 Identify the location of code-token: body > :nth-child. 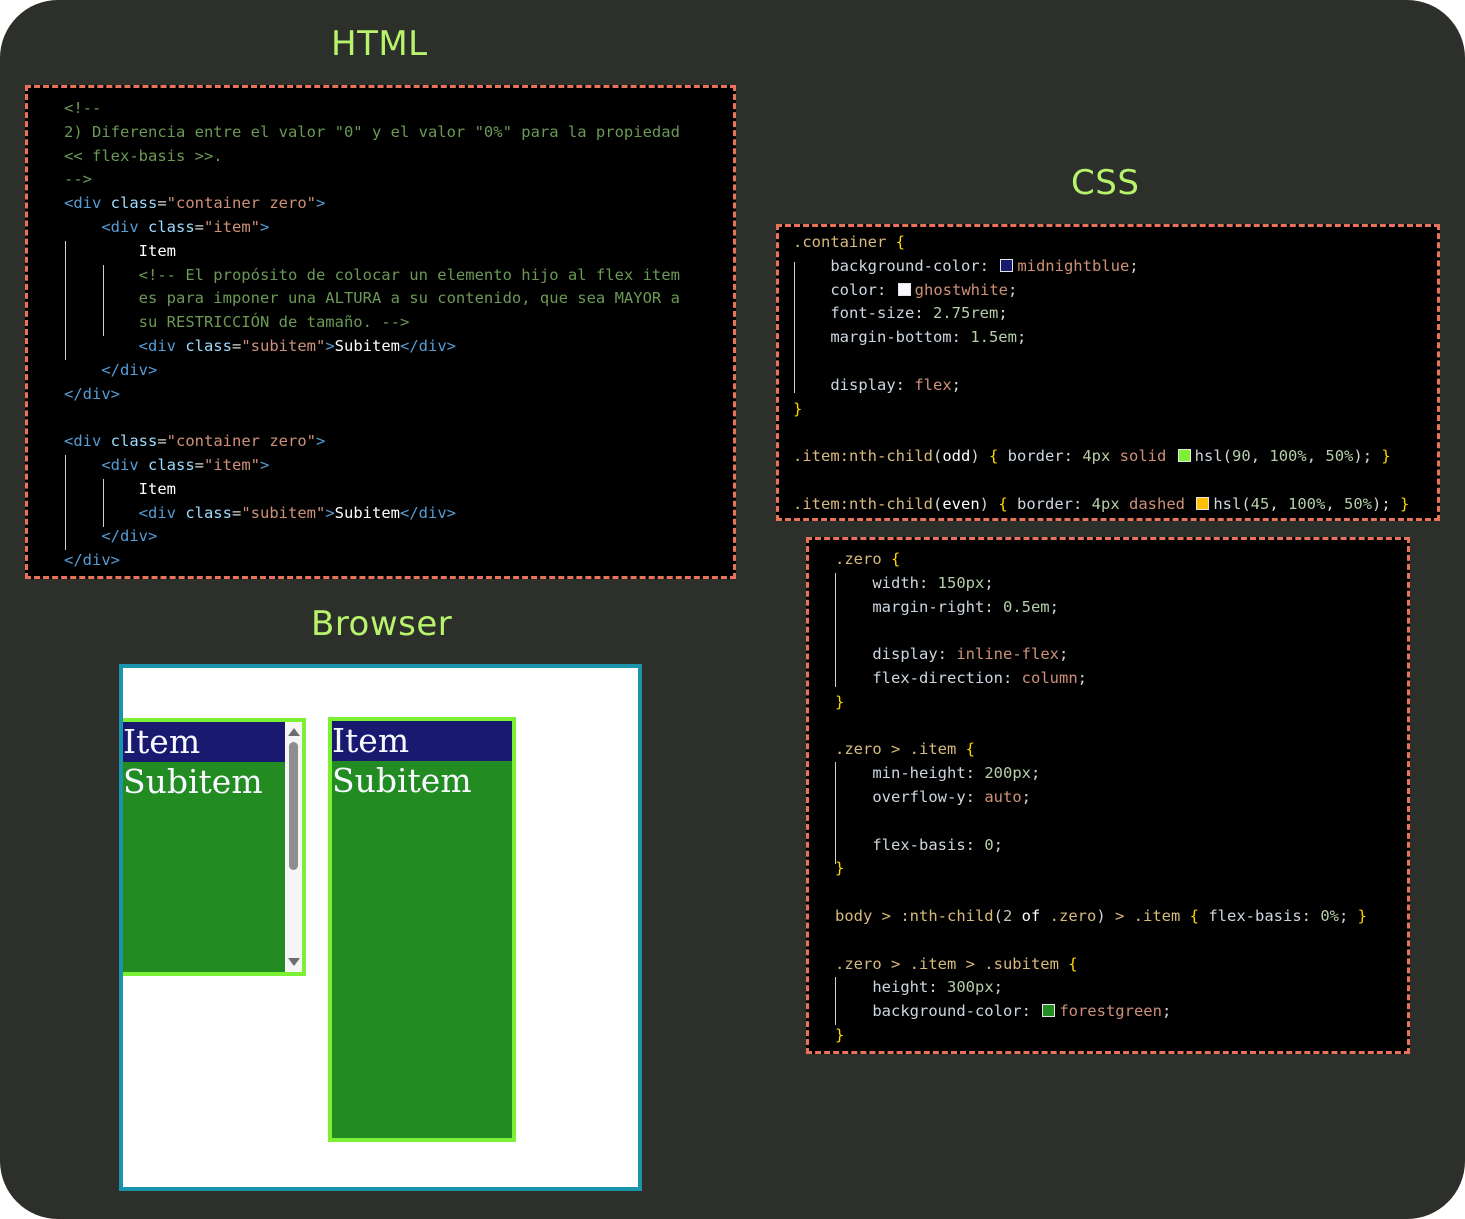
(914, 915).